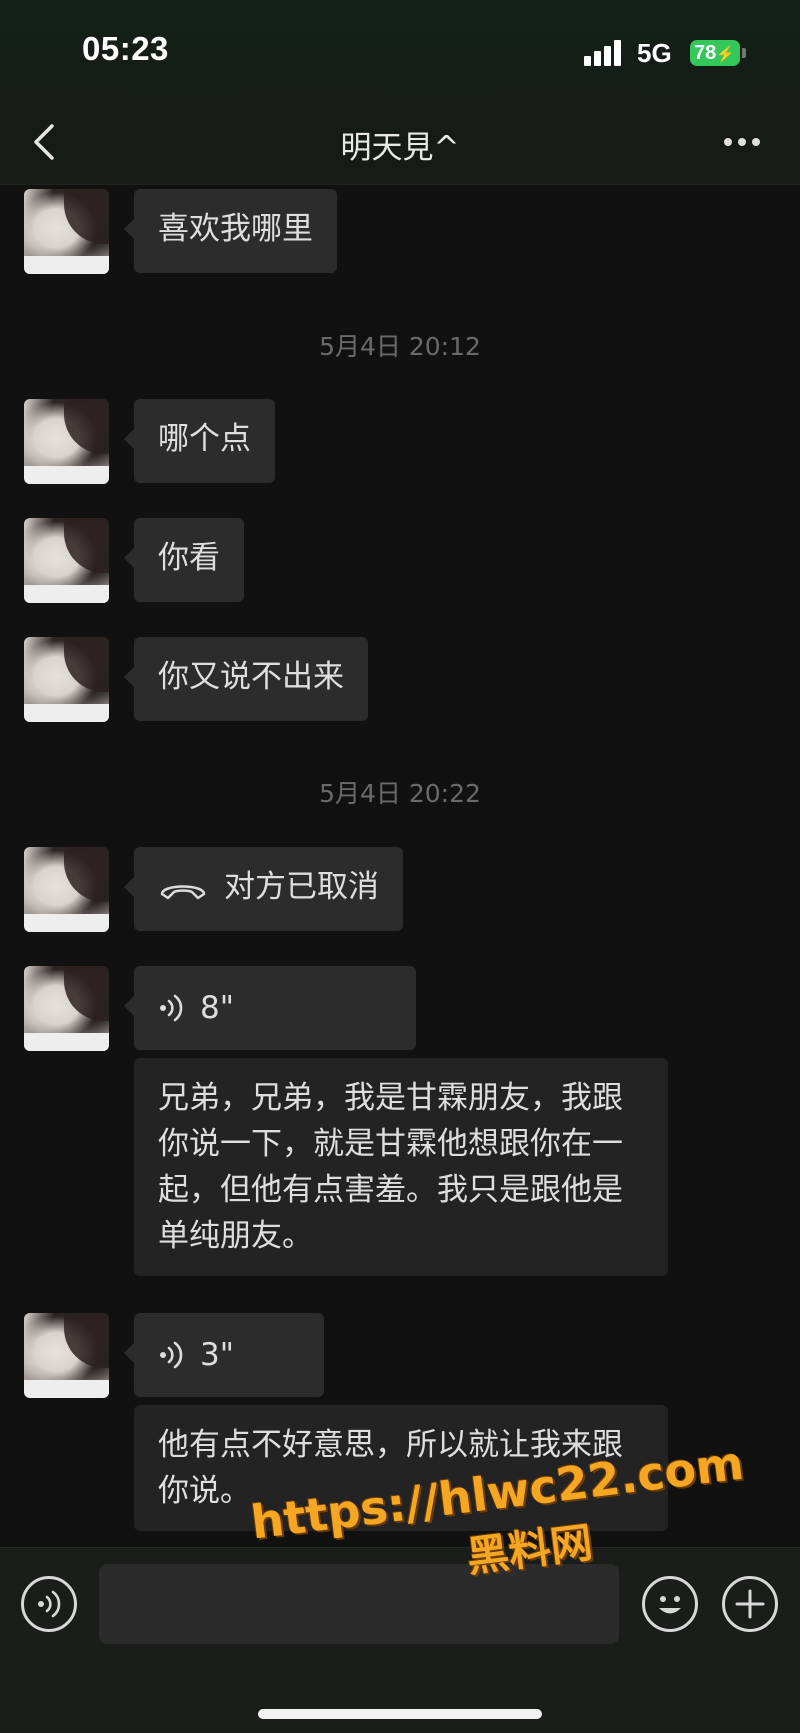 This screenshot has width=800, height=1733. I want to click on message-text: 喜欢我哪里, so click(235, 229).